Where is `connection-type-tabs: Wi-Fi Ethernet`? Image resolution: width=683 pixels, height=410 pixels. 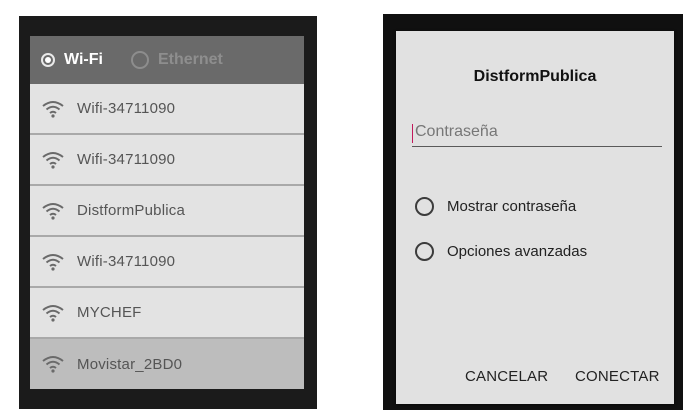
connection-type-tabs: Wi-Fi Ethernet is located at coordinates (167, 60).